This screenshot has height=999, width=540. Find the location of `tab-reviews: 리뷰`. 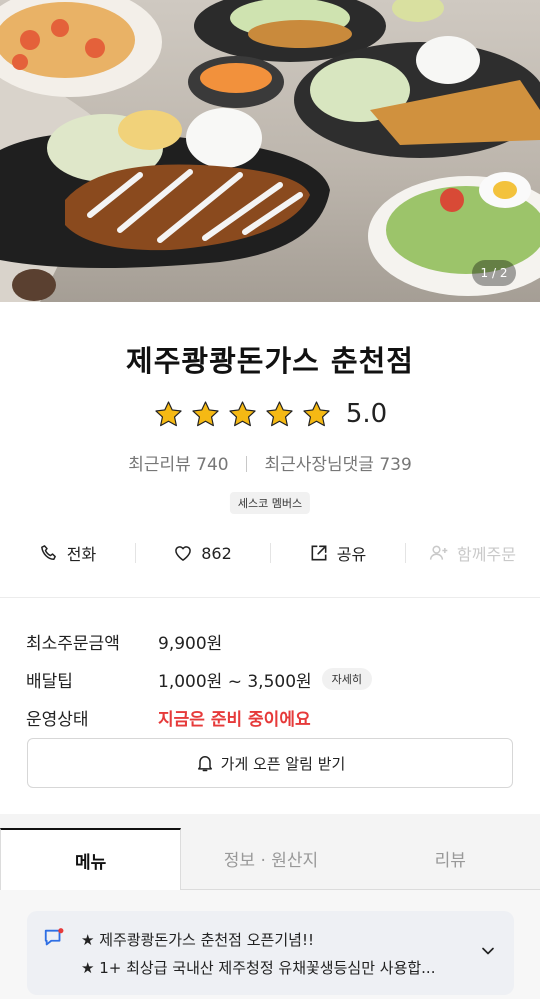

tab-reviews: 리뷰 is located at coordinates (450, 858).